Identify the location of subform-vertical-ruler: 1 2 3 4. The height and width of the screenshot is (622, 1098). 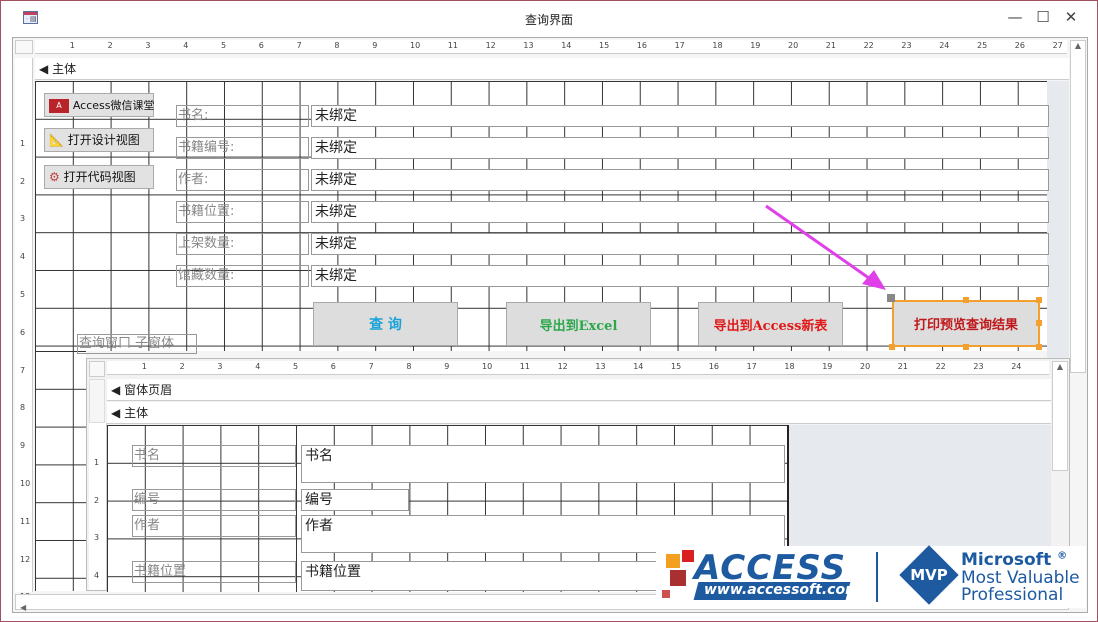
(98, 506).